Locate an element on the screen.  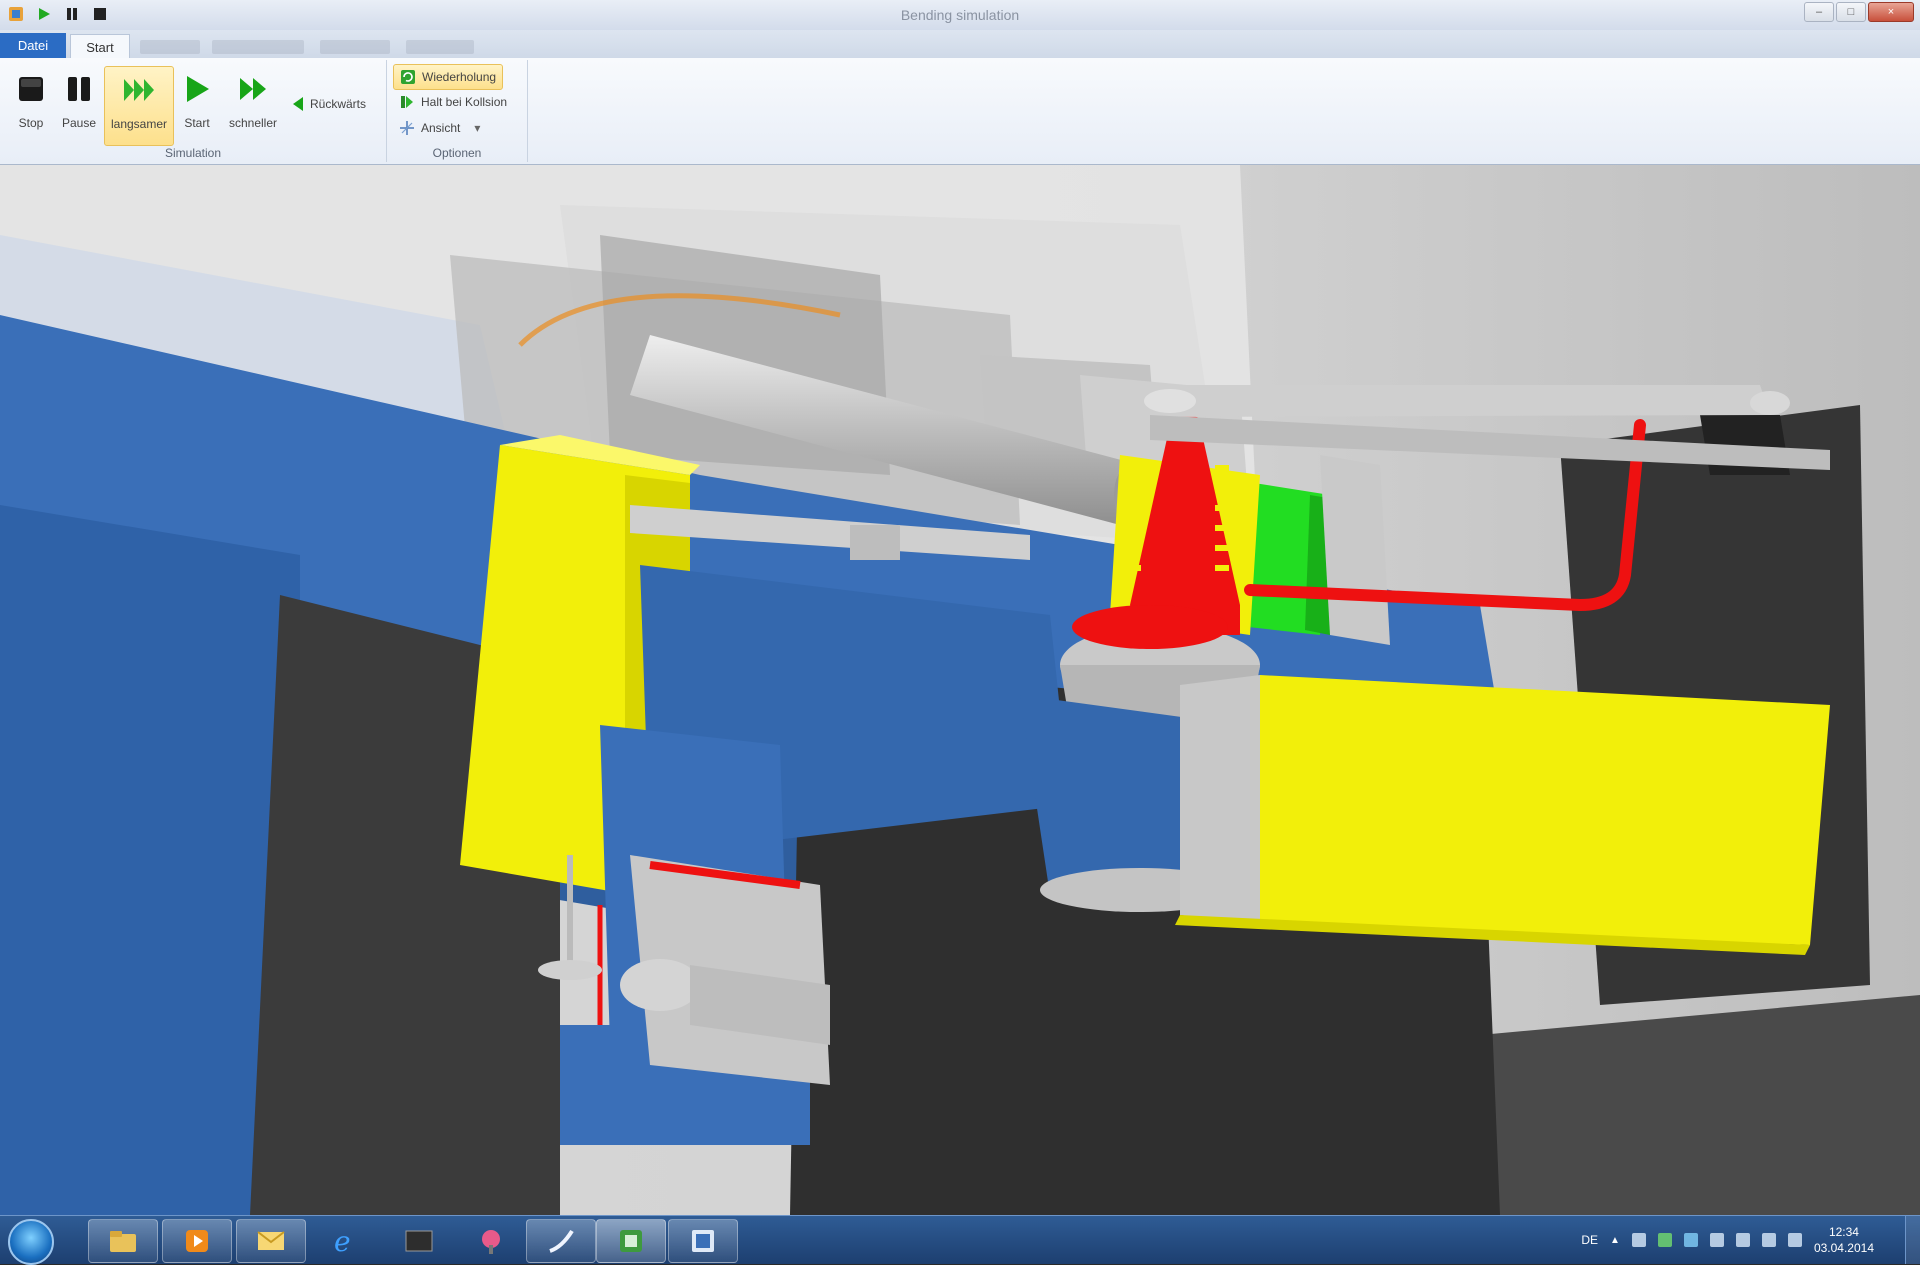
minimize-button: – is located at coordinates (1819, 12).